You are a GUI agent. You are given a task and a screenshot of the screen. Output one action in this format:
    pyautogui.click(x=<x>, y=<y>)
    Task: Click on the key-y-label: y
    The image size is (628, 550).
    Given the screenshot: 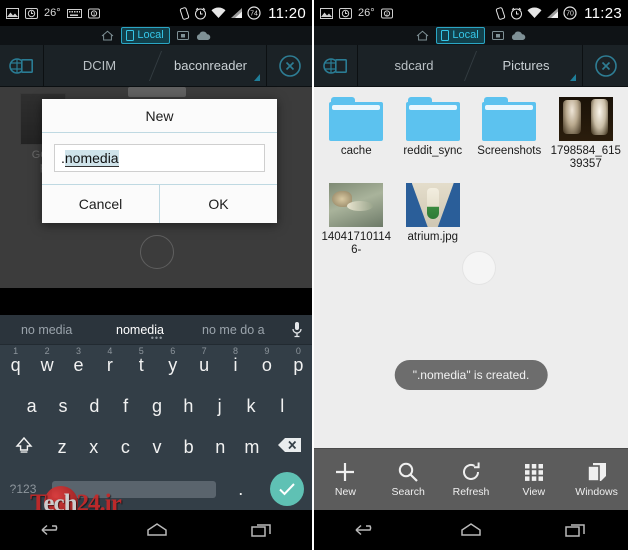 What is the action you would take?
    pyautogui.click(x=173, y=365)
    